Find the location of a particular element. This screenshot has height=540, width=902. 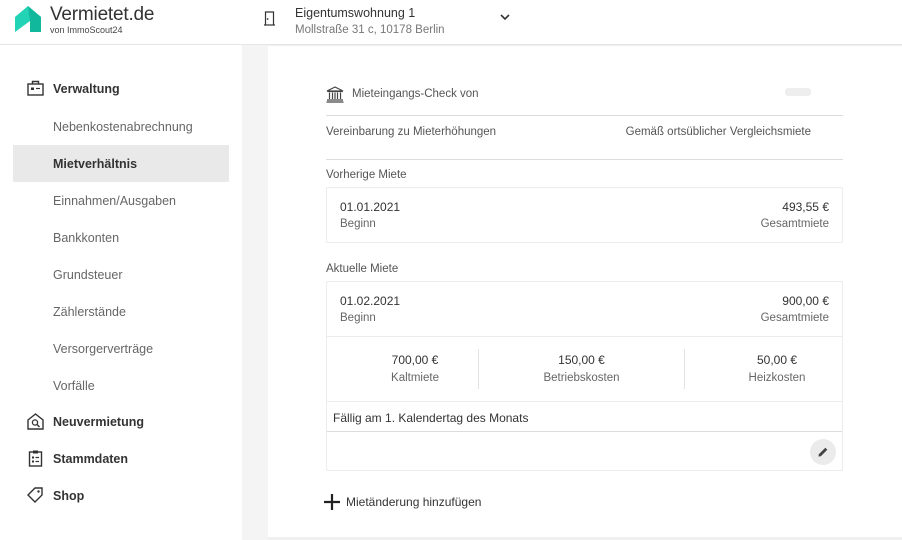

property-address: Mollstraße 31 c, 10178 Berlin is located at coordinates (370, 30).